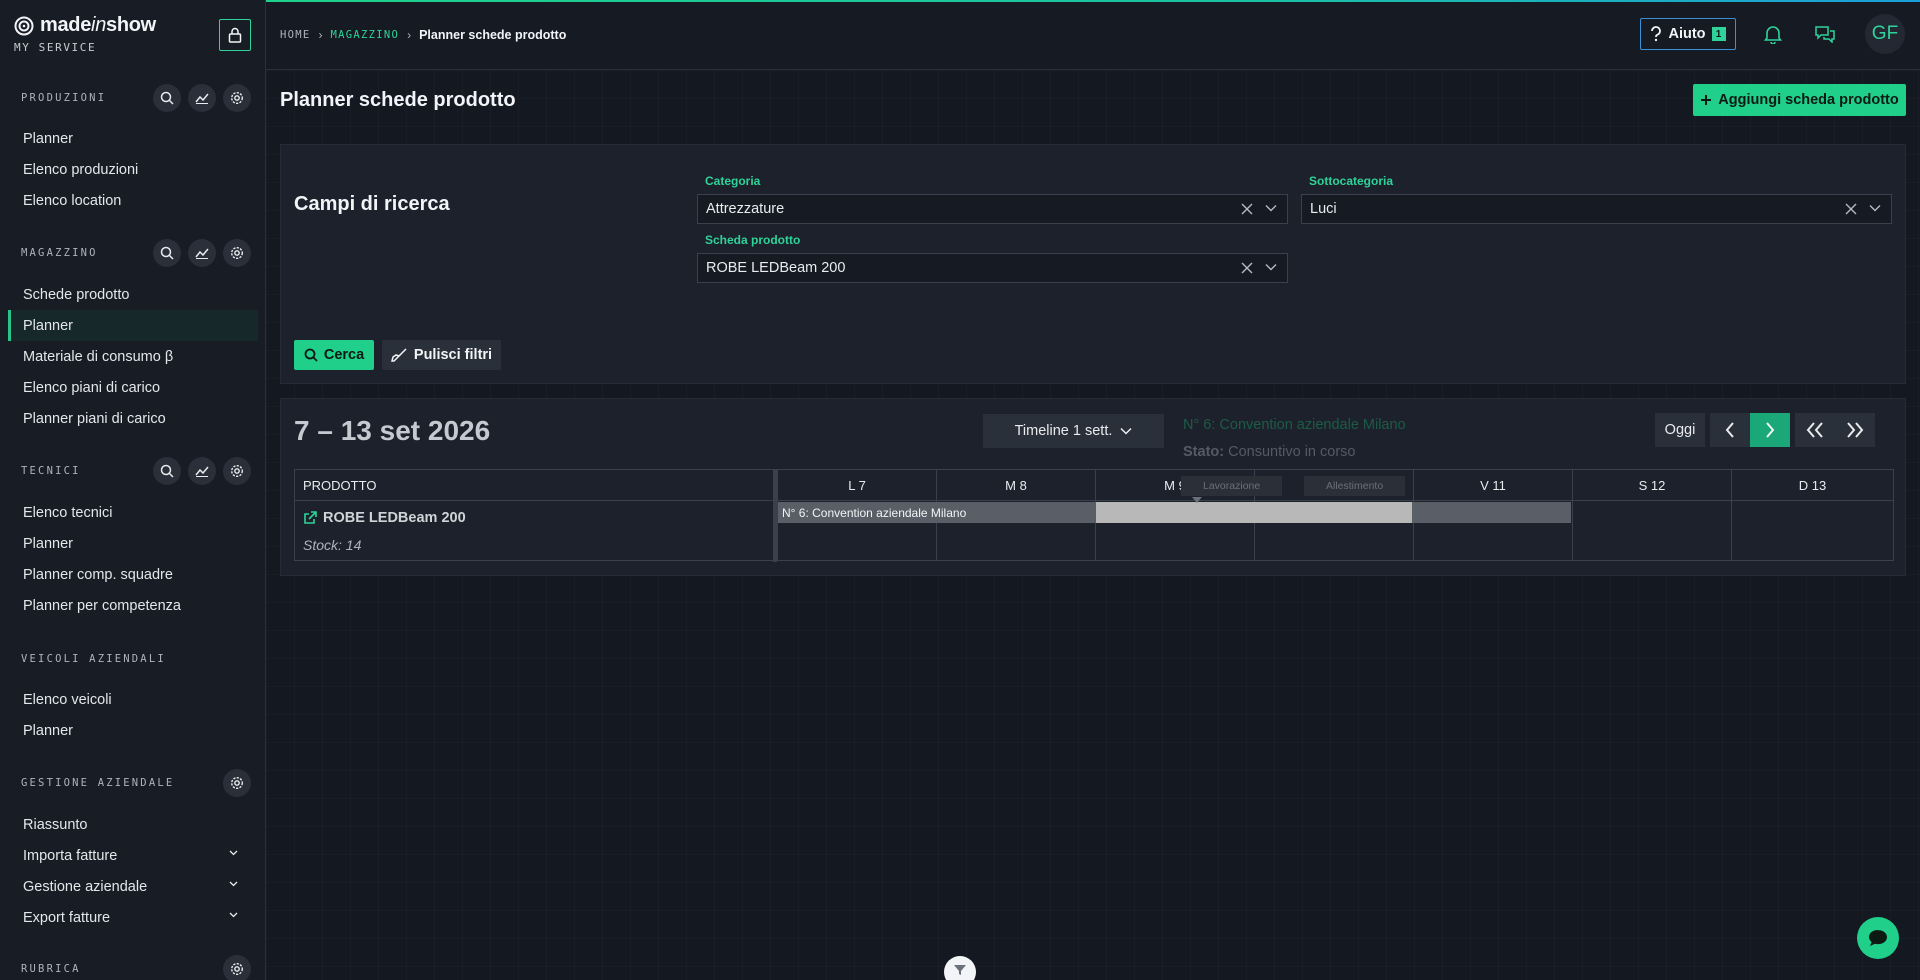 The image size is (1920, 980). I want to click on double-chevron-right-icon, so click(1855, 430).